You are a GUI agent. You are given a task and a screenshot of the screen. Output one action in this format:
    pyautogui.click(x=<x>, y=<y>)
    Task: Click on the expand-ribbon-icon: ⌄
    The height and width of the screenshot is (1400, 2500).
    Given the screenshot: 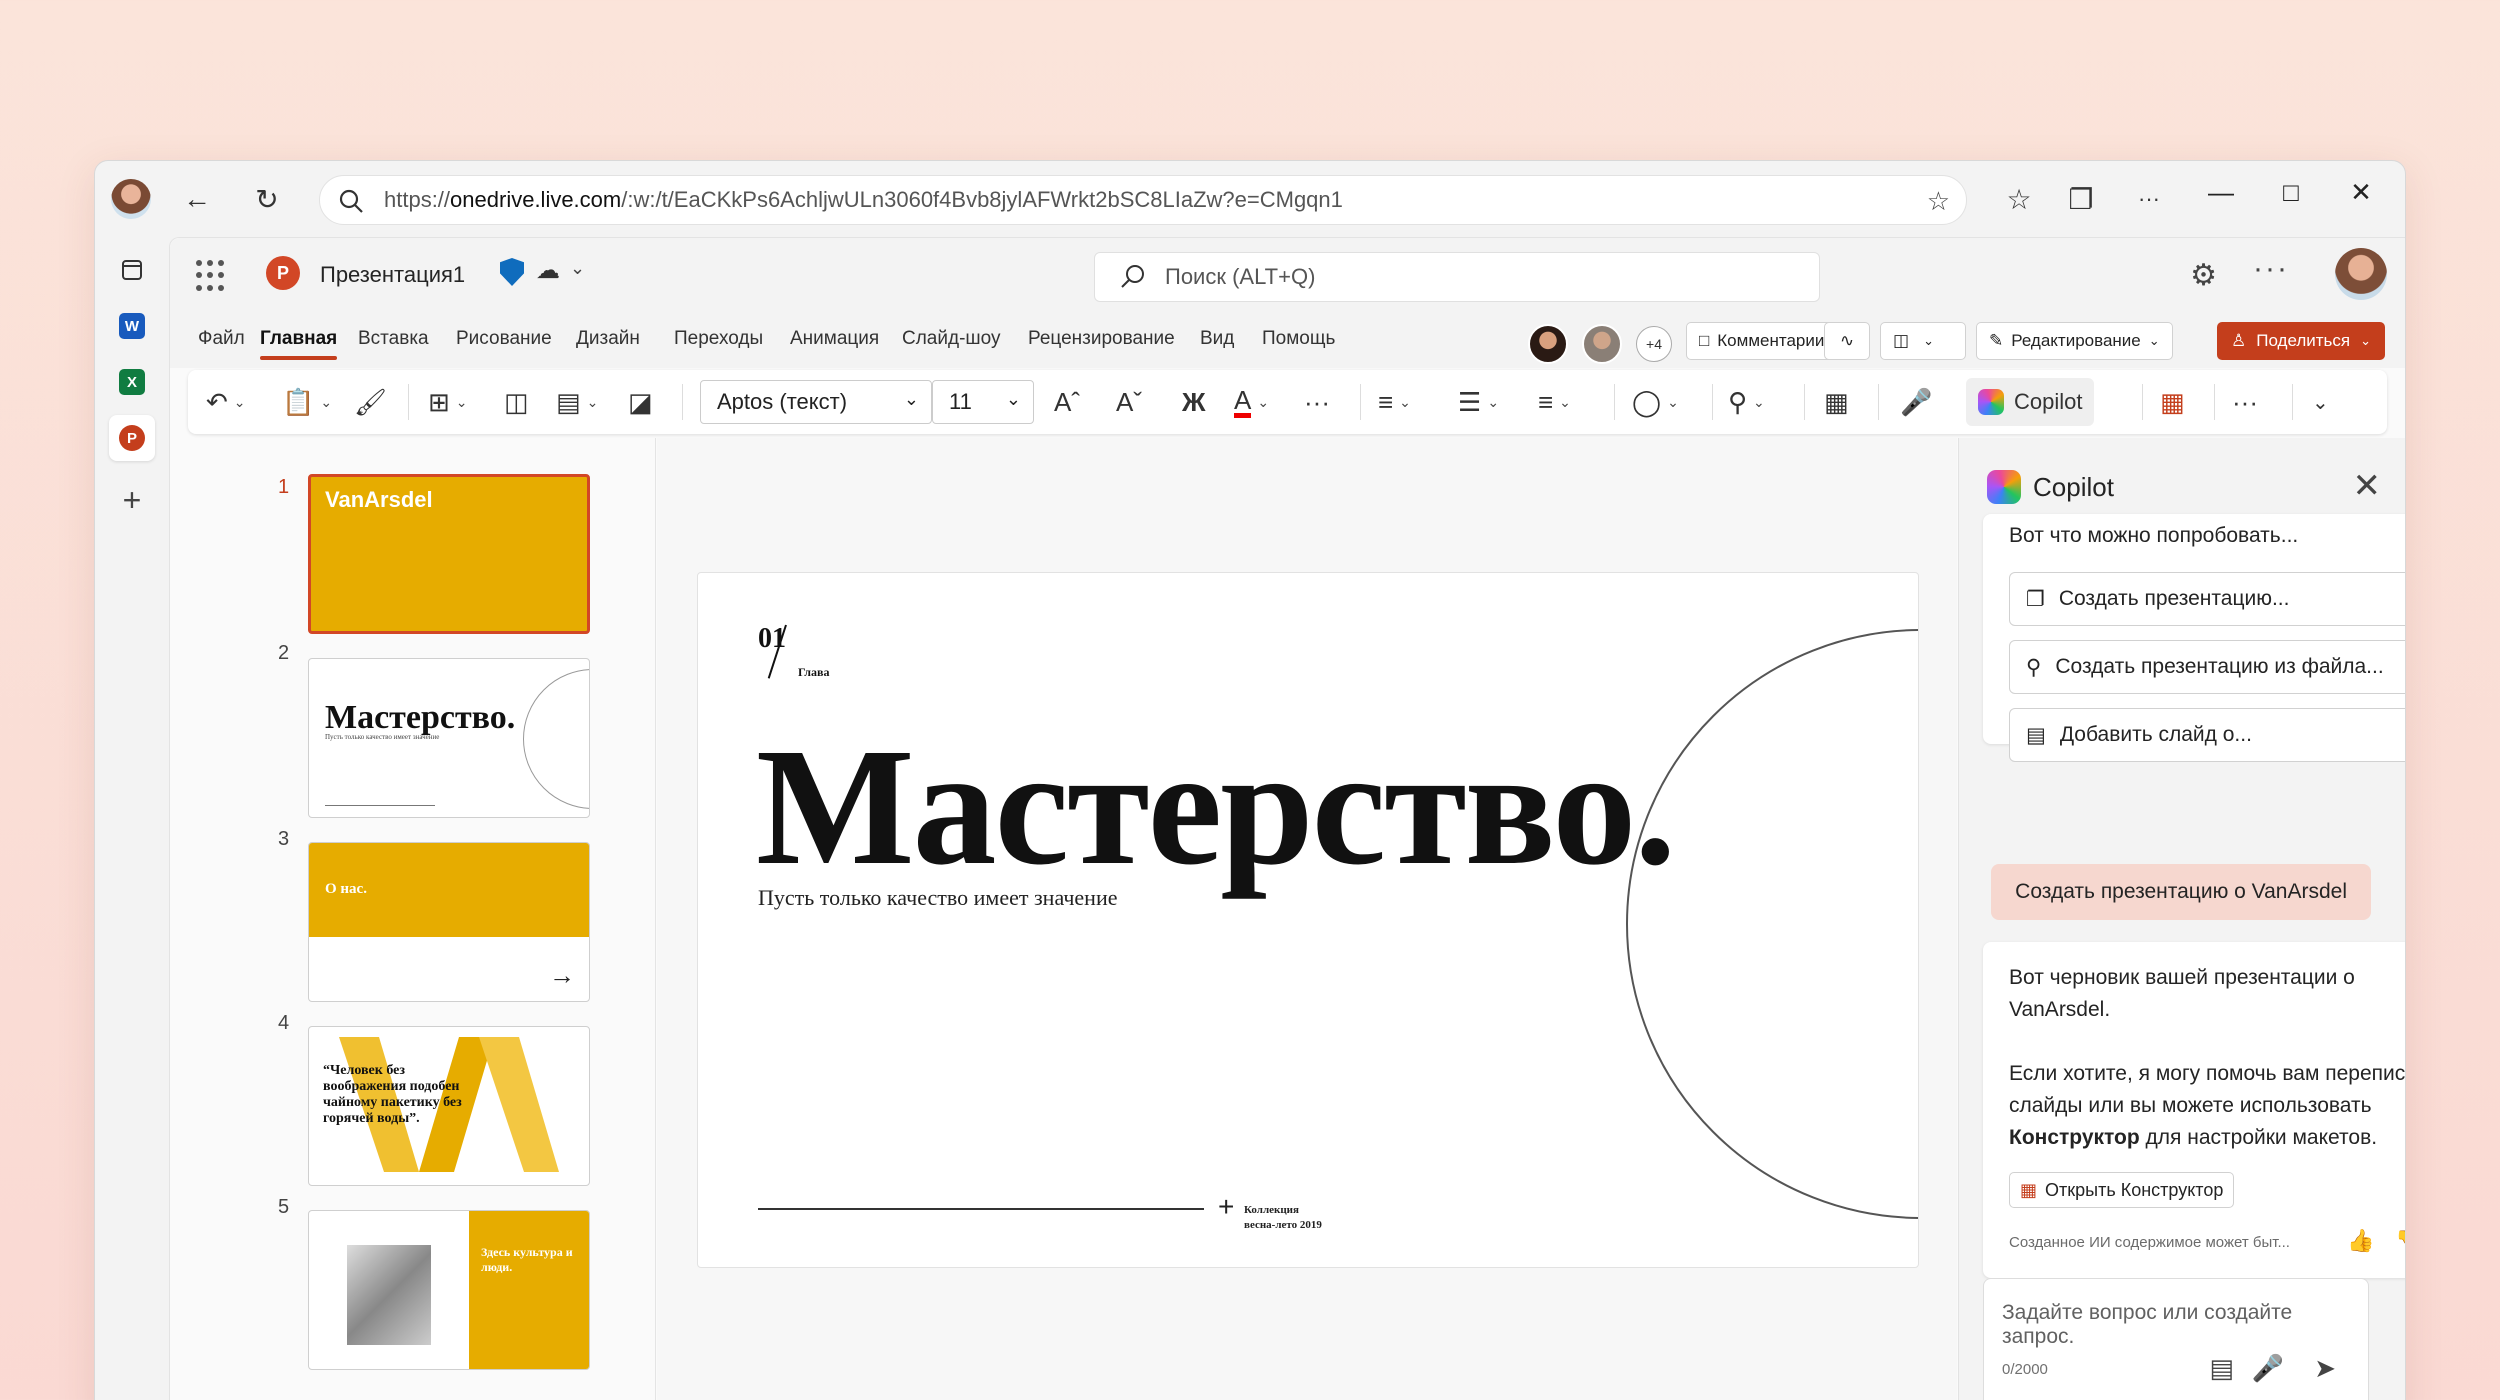 What is the action you would take?
    pyautogui.click(x=2320, y=402)
    